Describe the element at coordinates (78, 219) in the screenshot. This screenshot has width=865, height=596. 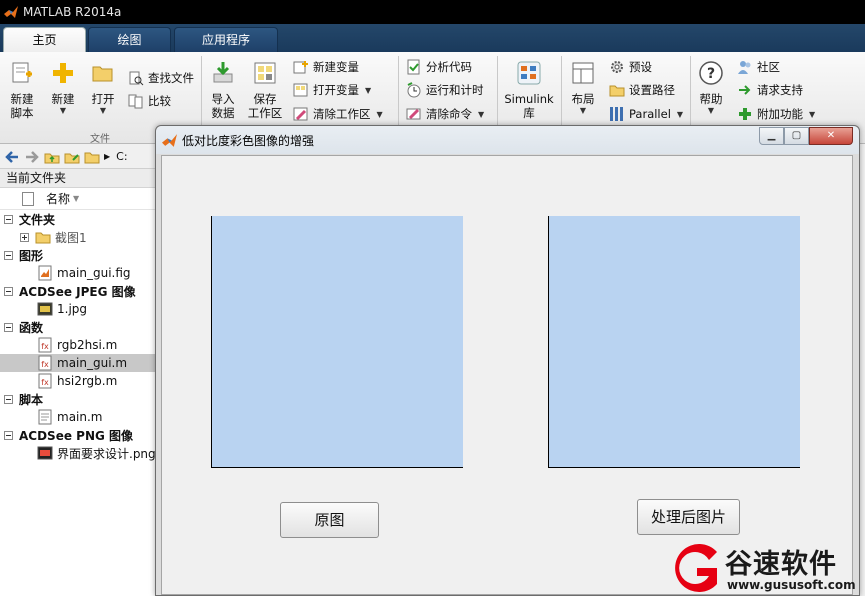
I see `section-folders: 文件夹` at that location.